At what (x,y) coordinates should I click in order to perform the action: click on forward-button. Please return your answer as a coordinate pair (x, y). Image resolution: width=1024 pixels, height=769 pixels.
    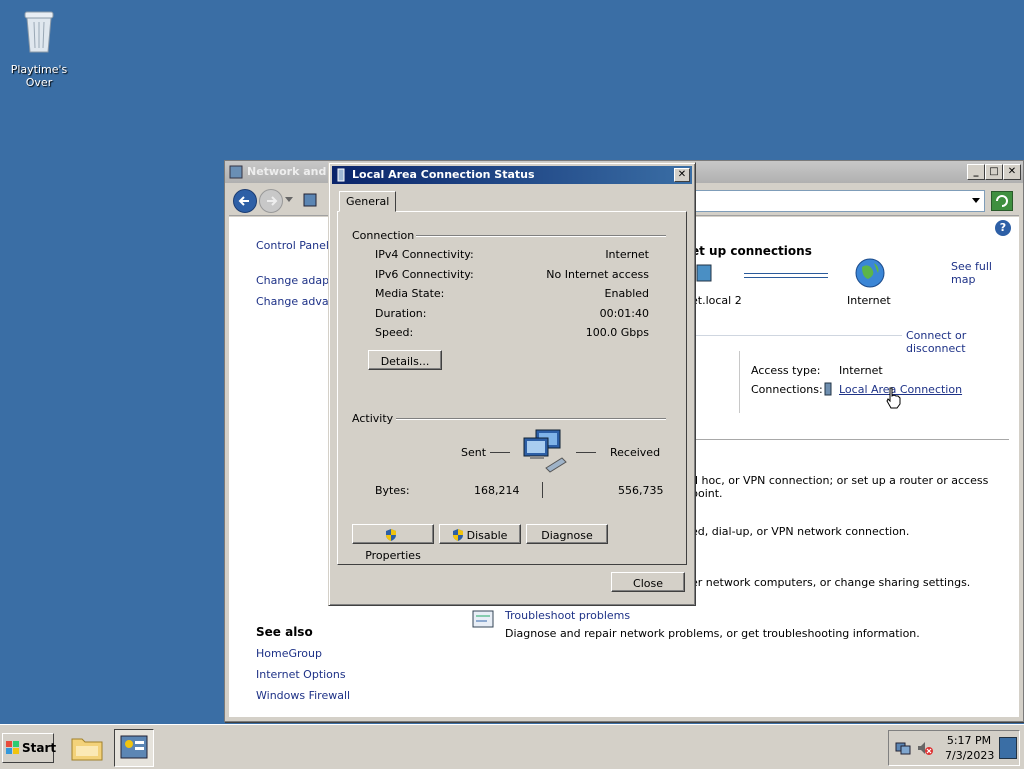
    Looking at the image, I should click on (271, 201).